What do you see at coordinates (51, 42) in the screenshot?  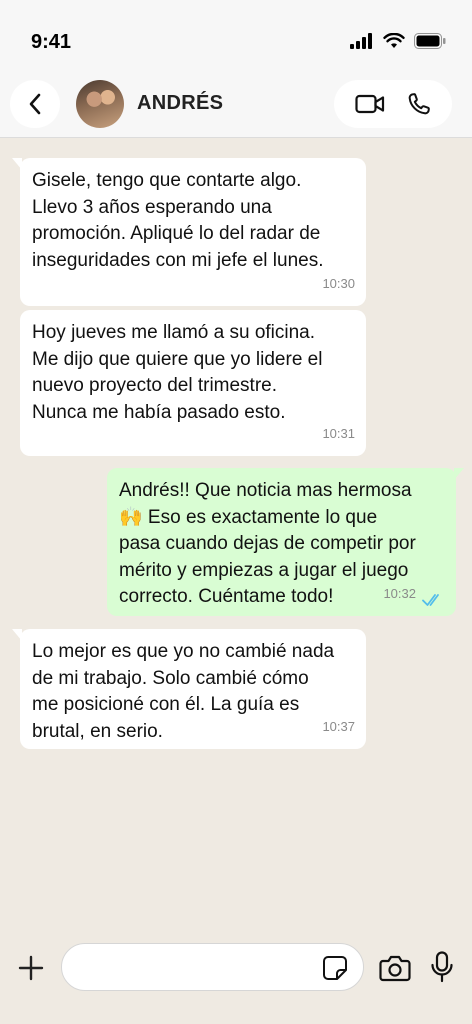 I see `status-time: 9:41` at bounding box center [51, 42].